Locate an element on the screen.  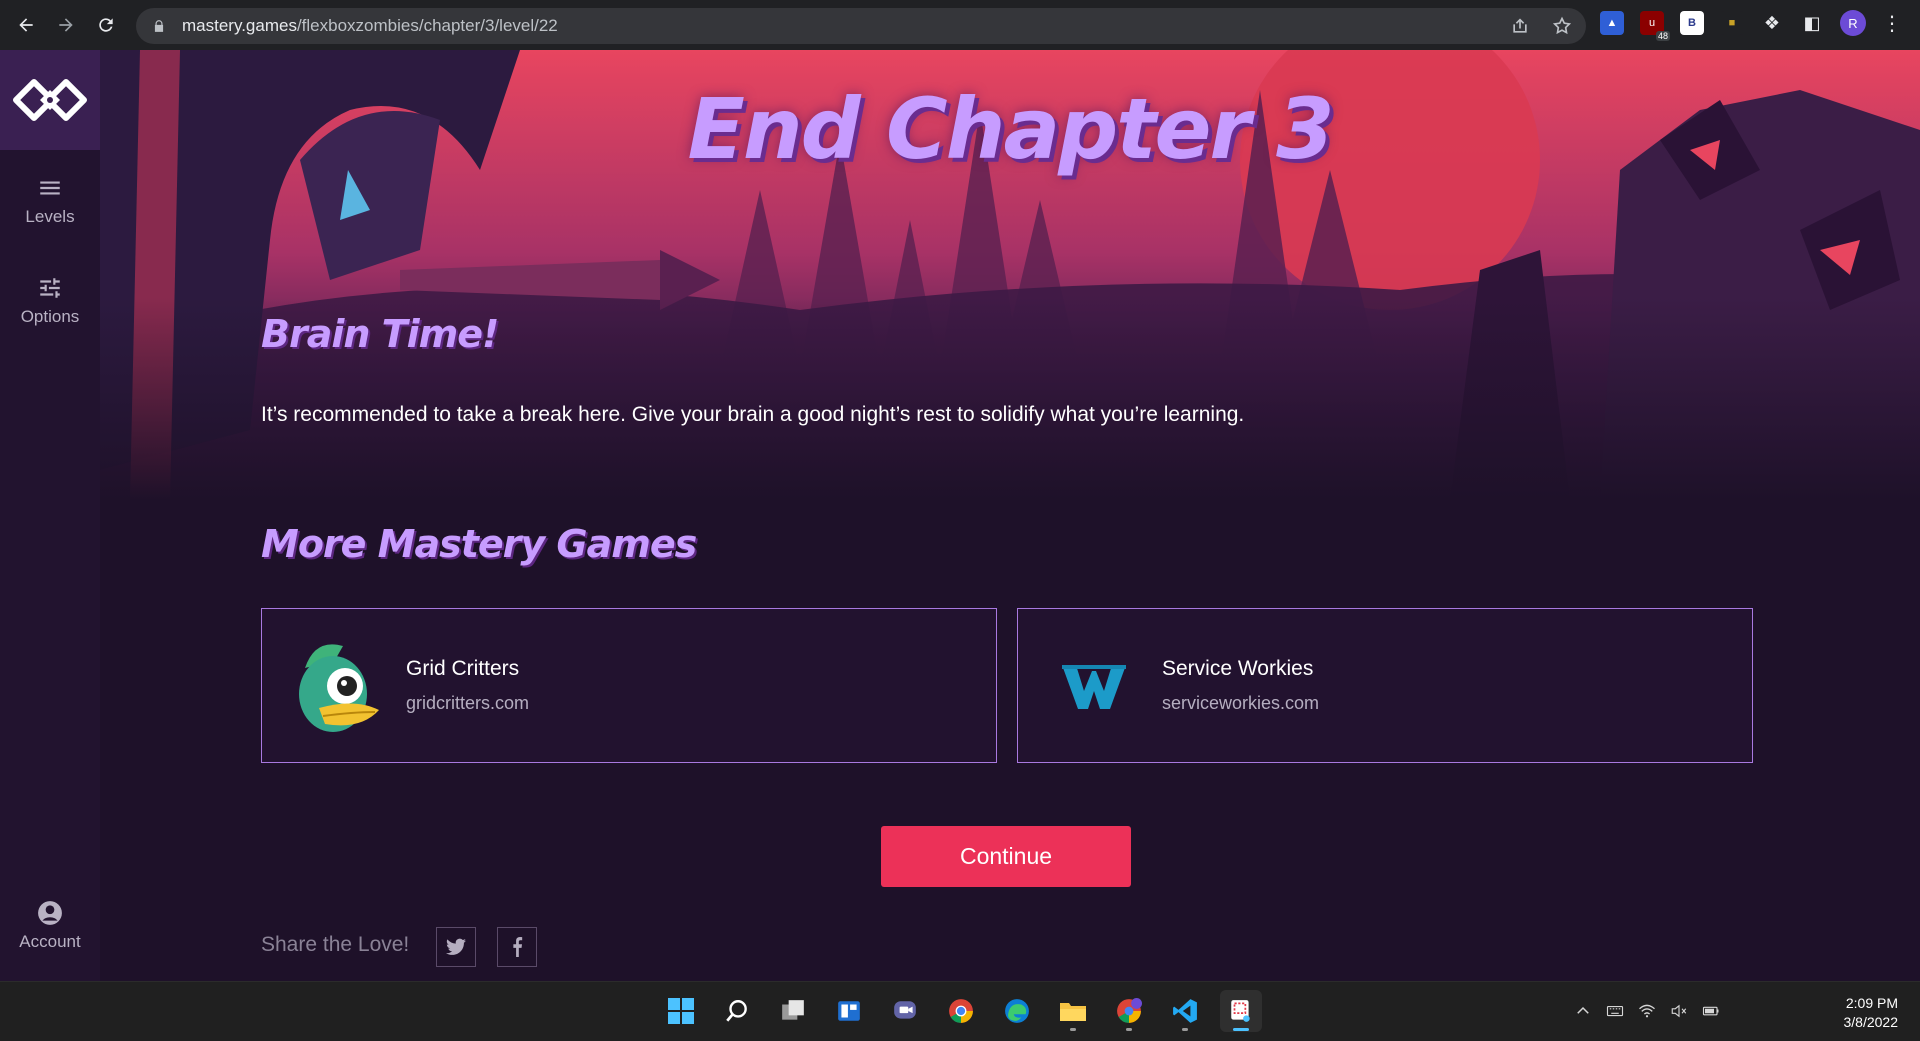
sidebar-item-label: Account is located at coordinates (50, 941).